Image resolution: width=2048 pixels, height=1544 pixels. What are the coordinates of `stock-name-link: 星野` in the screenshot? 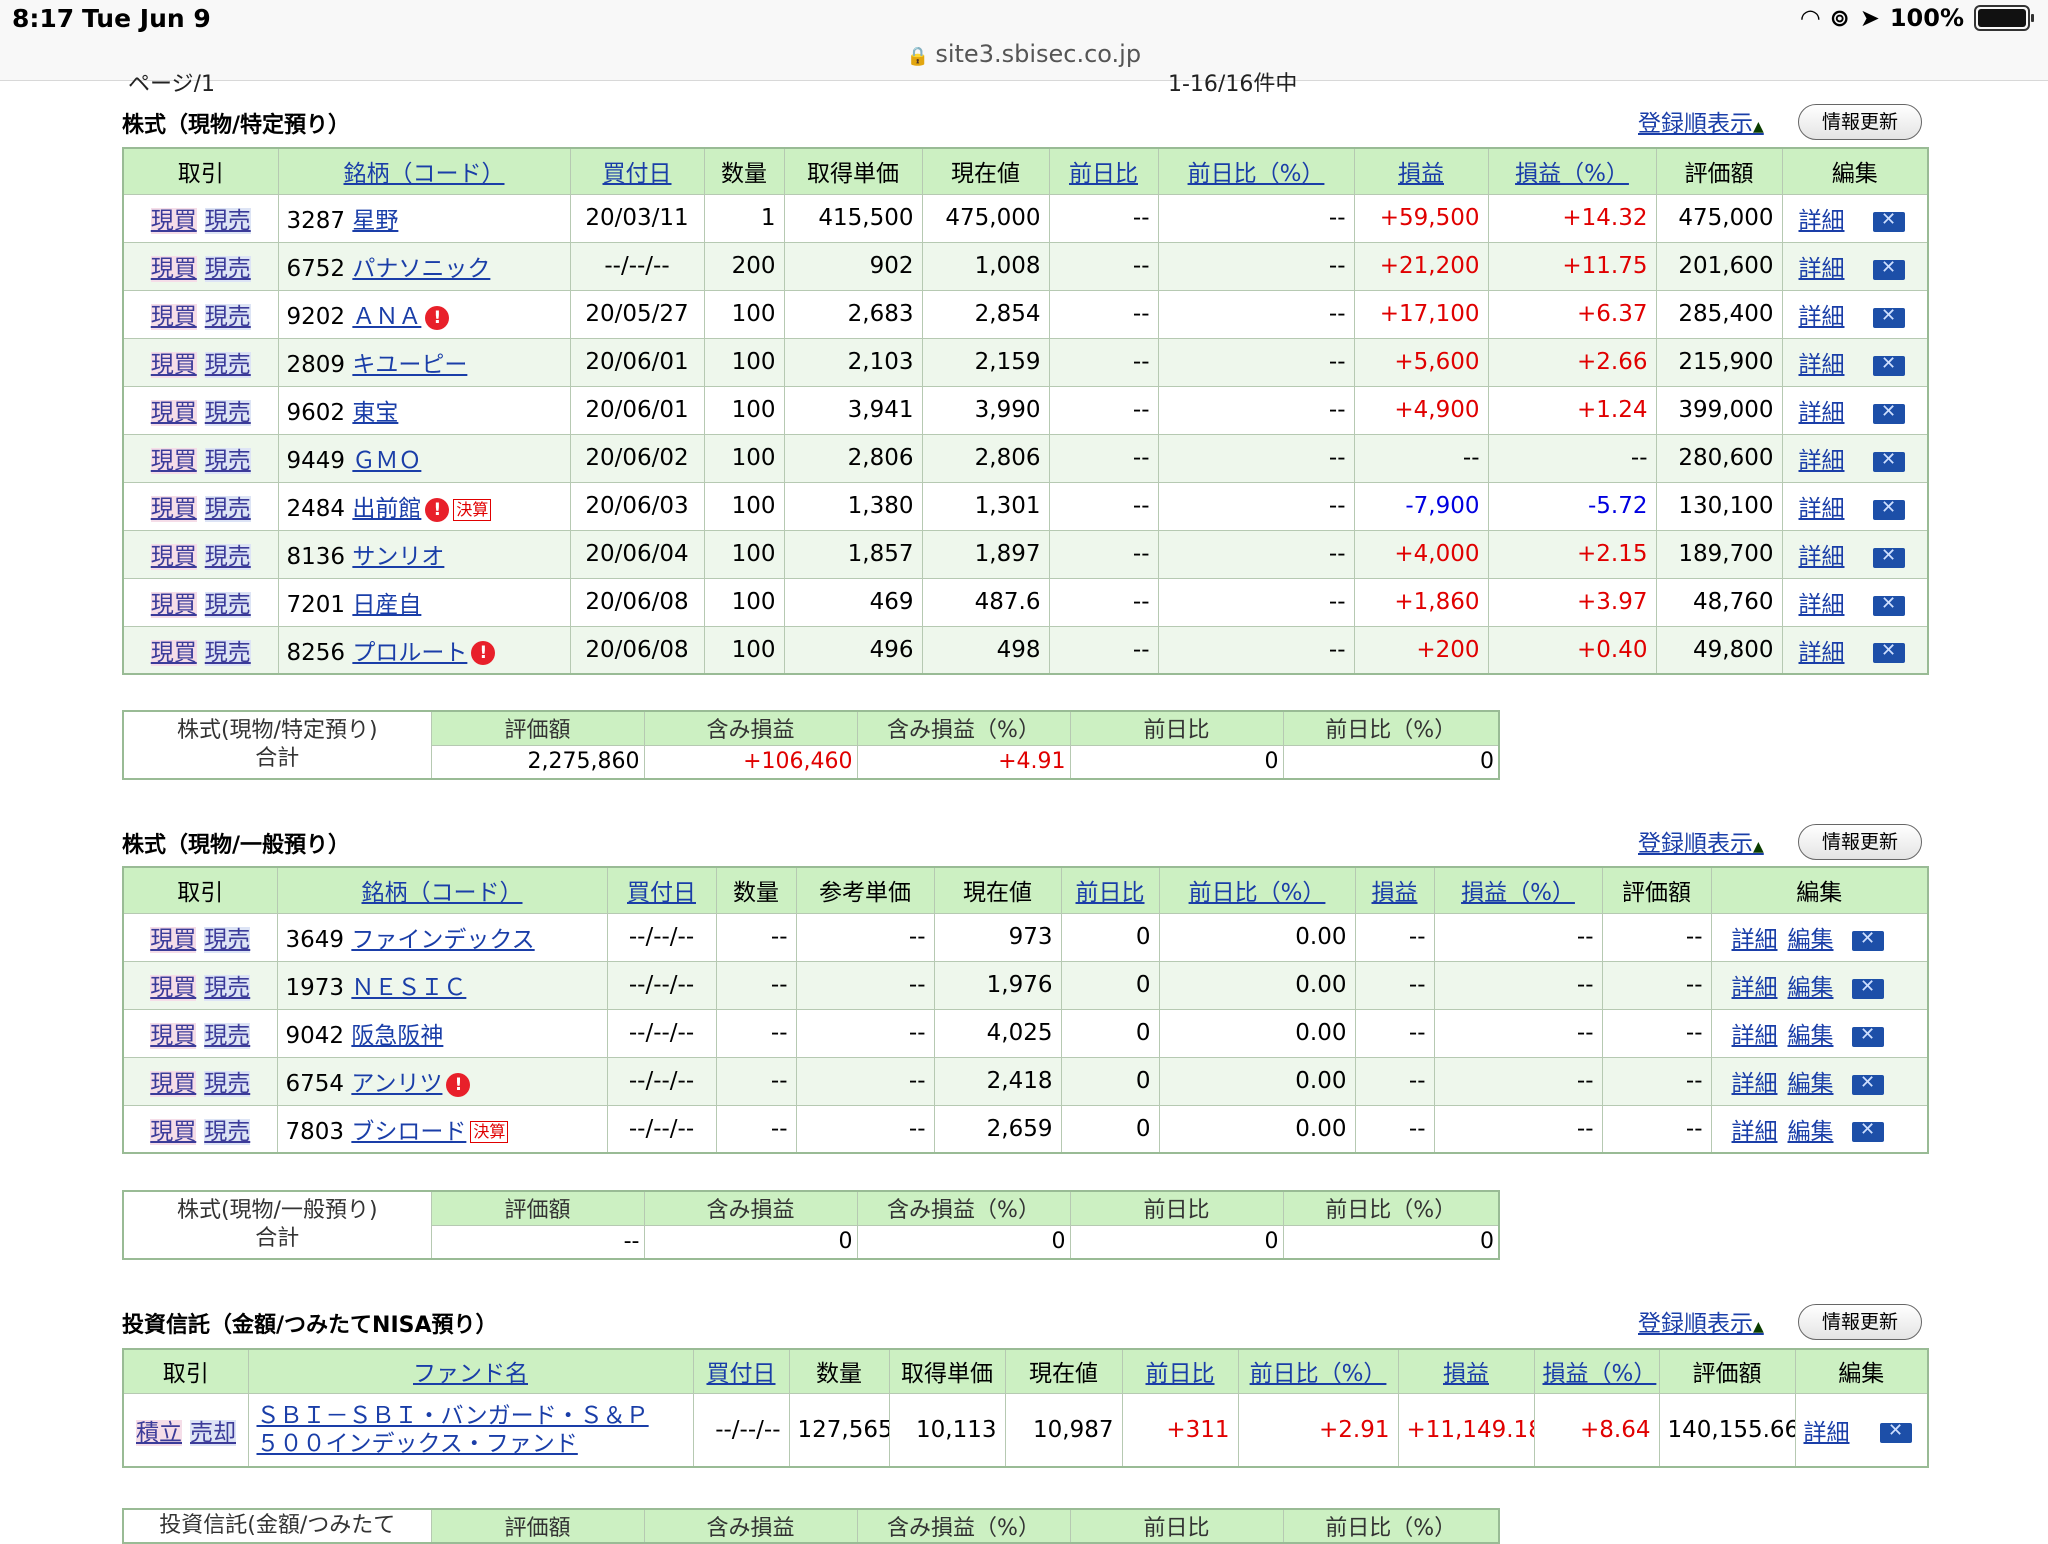 It's located at (375, 221).